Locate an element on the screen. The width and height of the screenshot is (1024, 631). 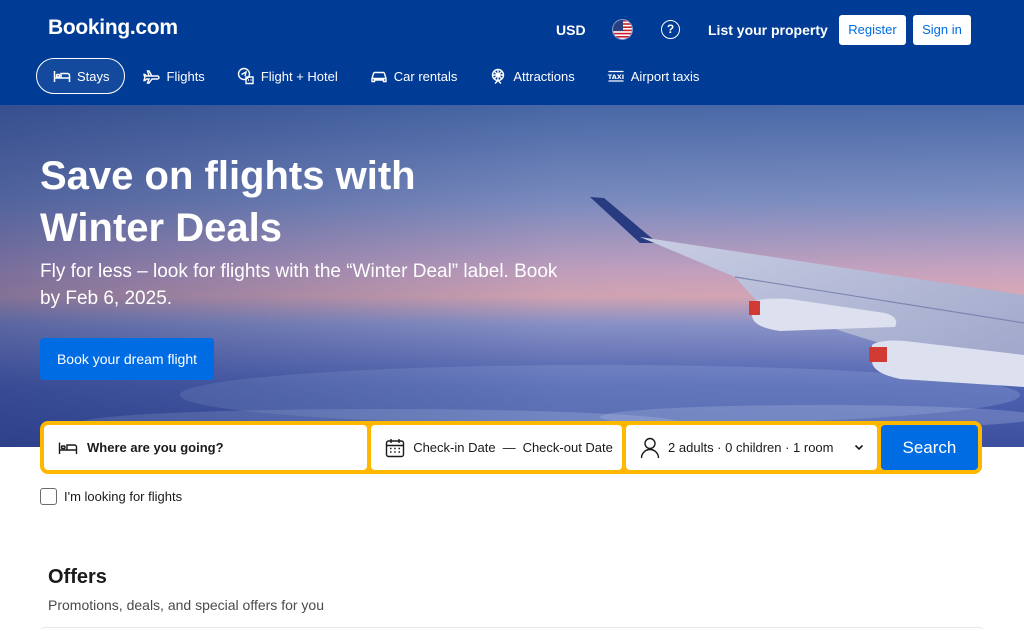
booking-logo: Booking.com is located at coordinates (113, 28).